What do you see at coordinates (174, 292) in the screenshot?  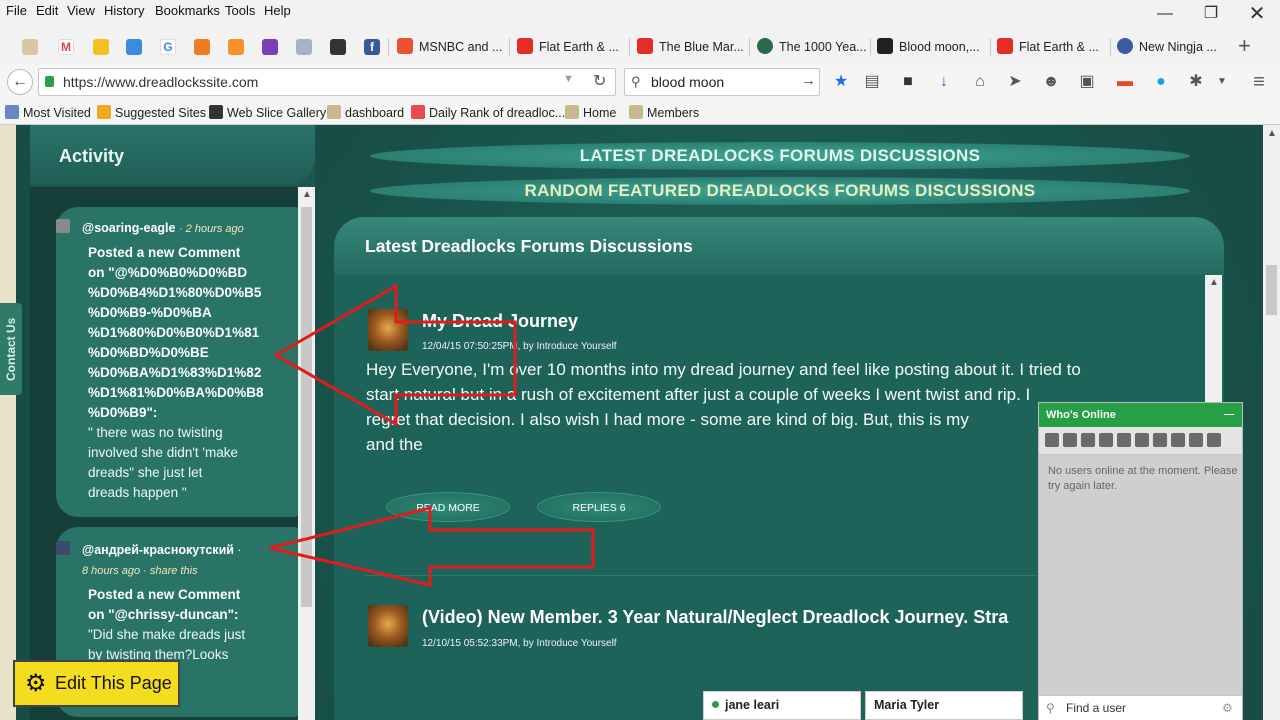 I see `activity-link-line: %D0%B4%D1%80%D0%B5` at bounding box center [174, 292].